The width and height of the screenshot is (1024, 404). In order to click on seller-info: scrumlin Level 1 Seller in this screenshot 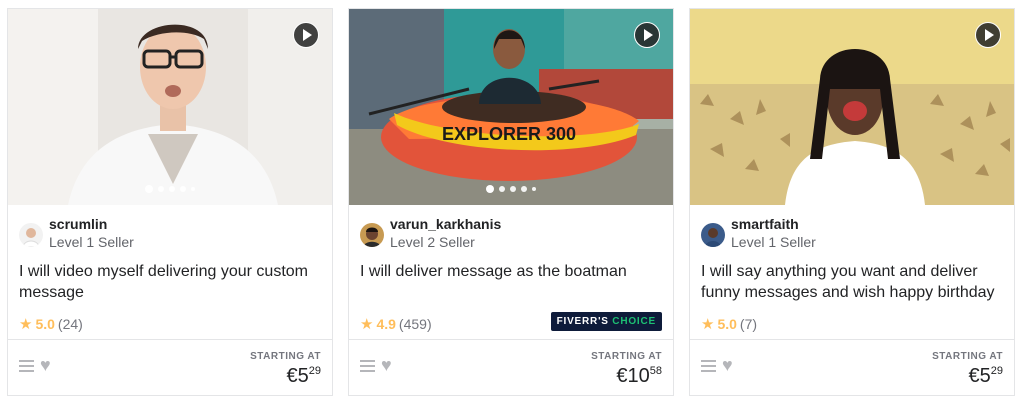, I will do `click(170, 235)`.